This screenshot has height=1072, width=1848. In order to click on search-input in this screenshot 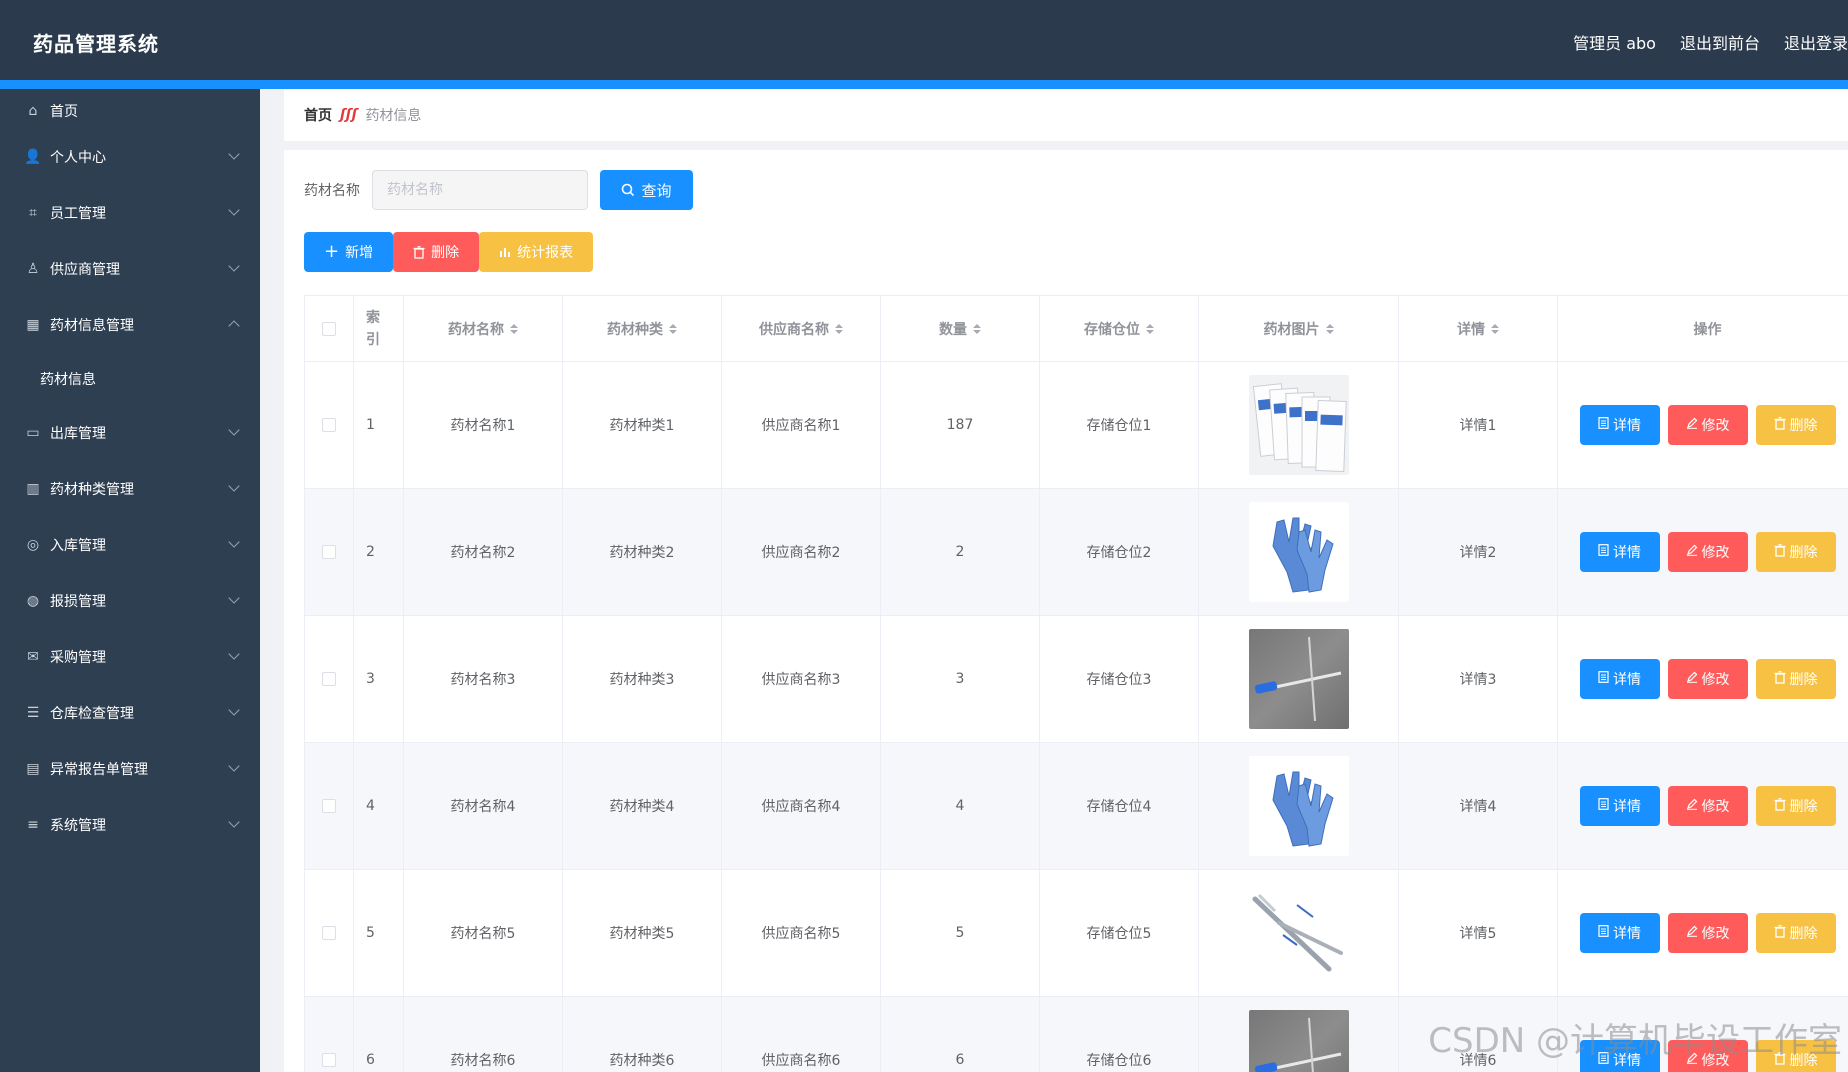, I will do `click(480, 190)`.